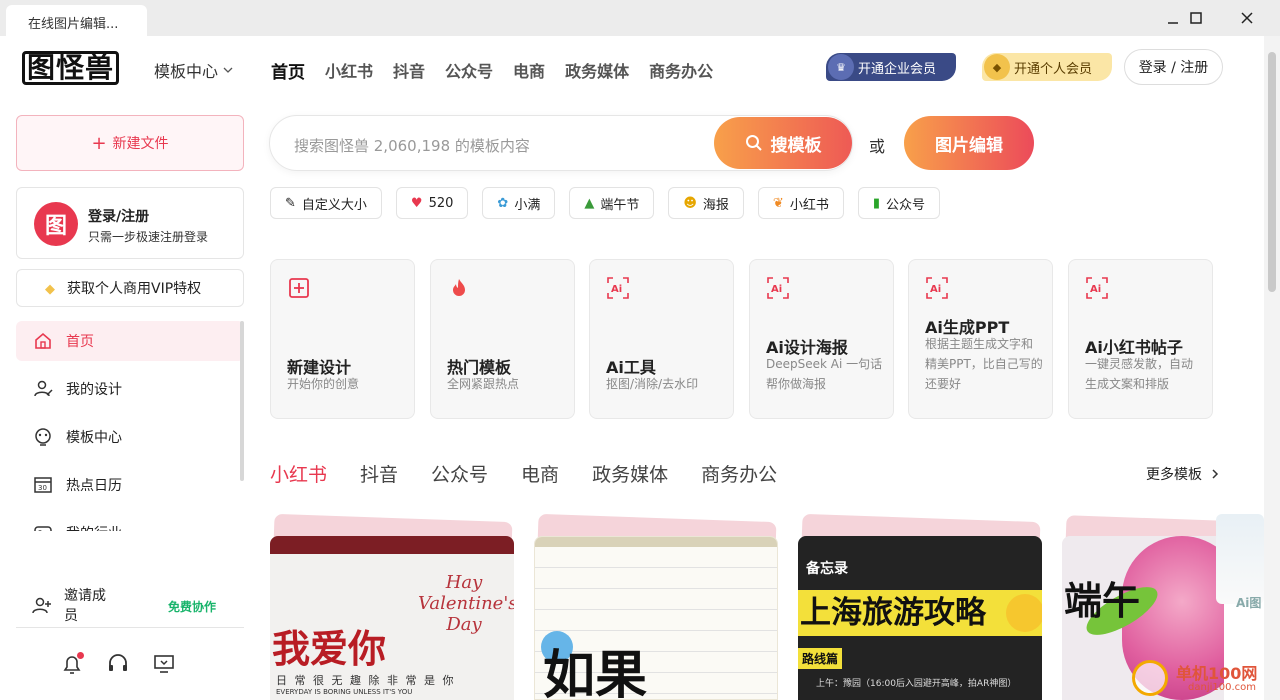 The width and height of the screenshot is (1280, 700). I want to click on hot-tags: ✎ 自定义大小 ♥ 520 ✿ 小满 ▲ 端午节 ☻ 海报 ❦ 小红书 ▮ 公众号, so click(612, 203).